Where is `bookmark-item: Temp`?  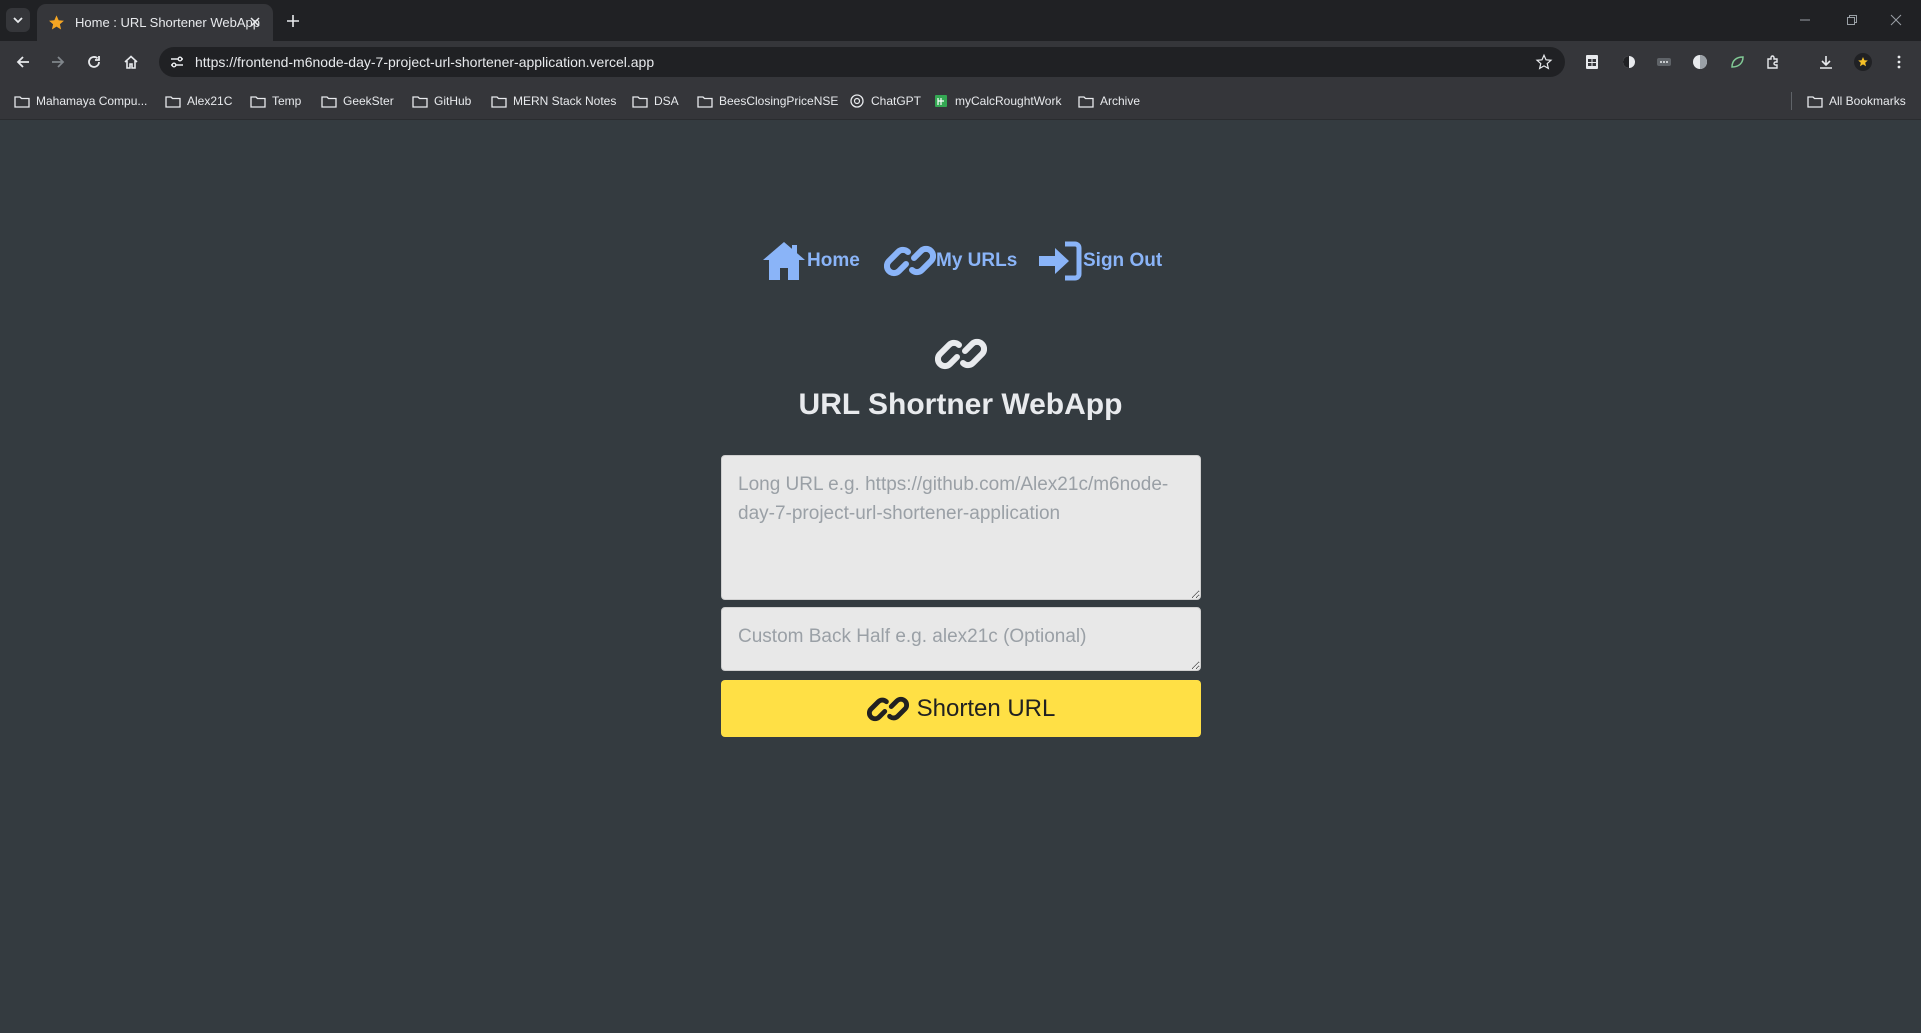 bookmark-item: Temp is located at coordinates (275, 101).